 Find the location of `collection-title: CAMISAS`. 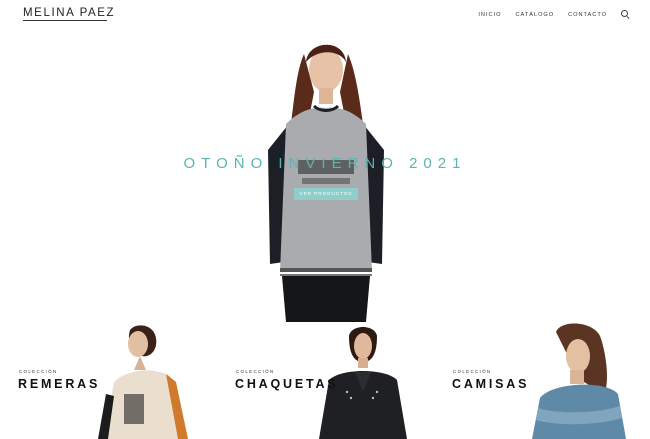

collection-title: CAMISAS is located at coordinates (491, 384).